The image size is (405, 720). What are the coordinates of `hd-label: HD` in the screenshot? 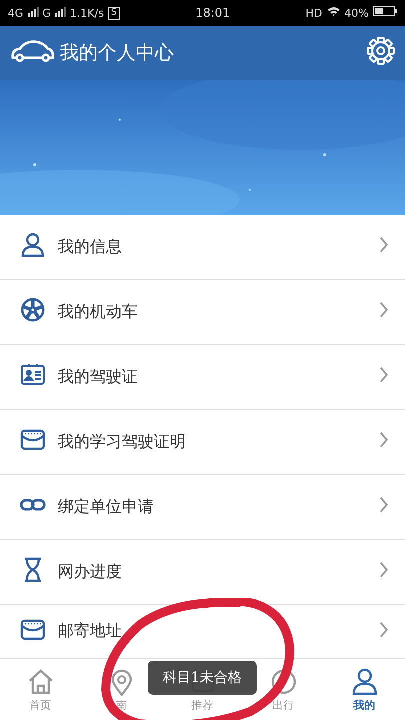 It's located at (314, 13).